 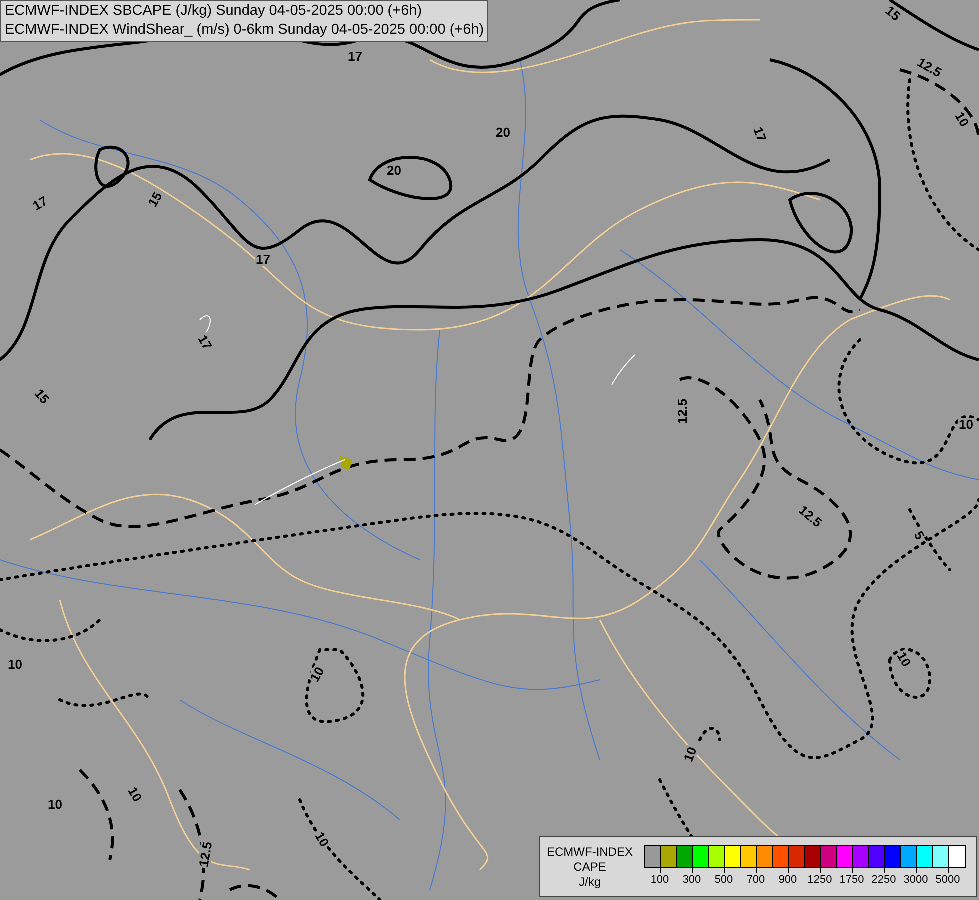 What do you see at coordinates (214, 11) in the screenshot?
I see `map-title: ECMWF-INDEX SBCAPE (J/kg) Sunday 04-05-2025 00:00 (+6h)` at bounding box center [214, 11].